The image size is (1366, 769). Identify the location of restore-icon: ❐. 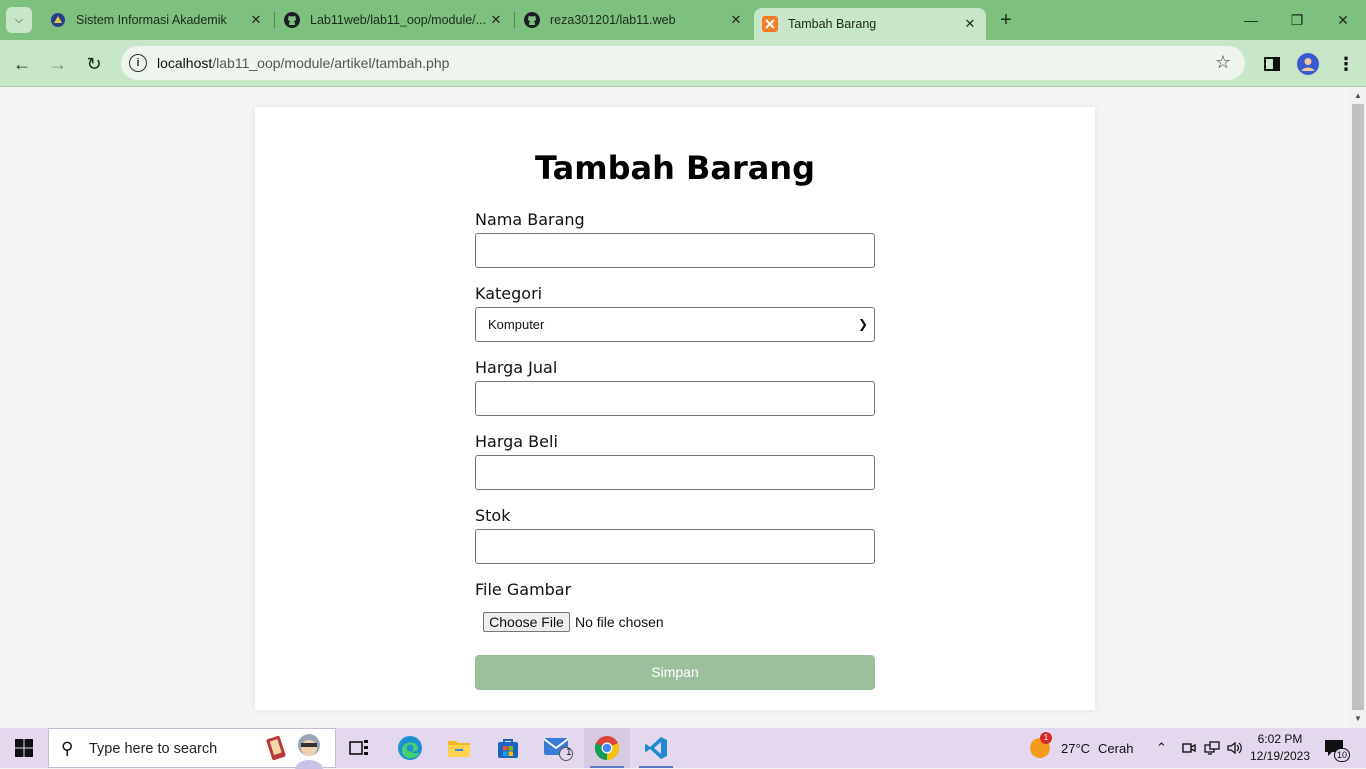
(1297, 19).